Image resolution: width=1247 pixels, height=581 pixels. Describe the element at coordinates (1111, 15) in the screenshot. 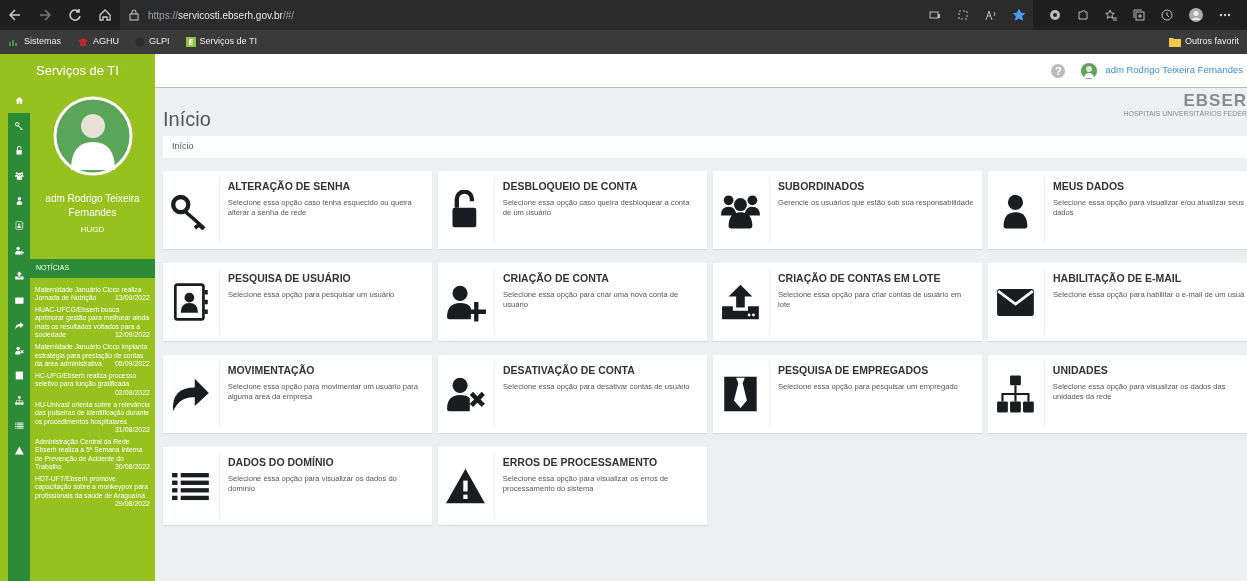

I see `favorites-icon` at that location.